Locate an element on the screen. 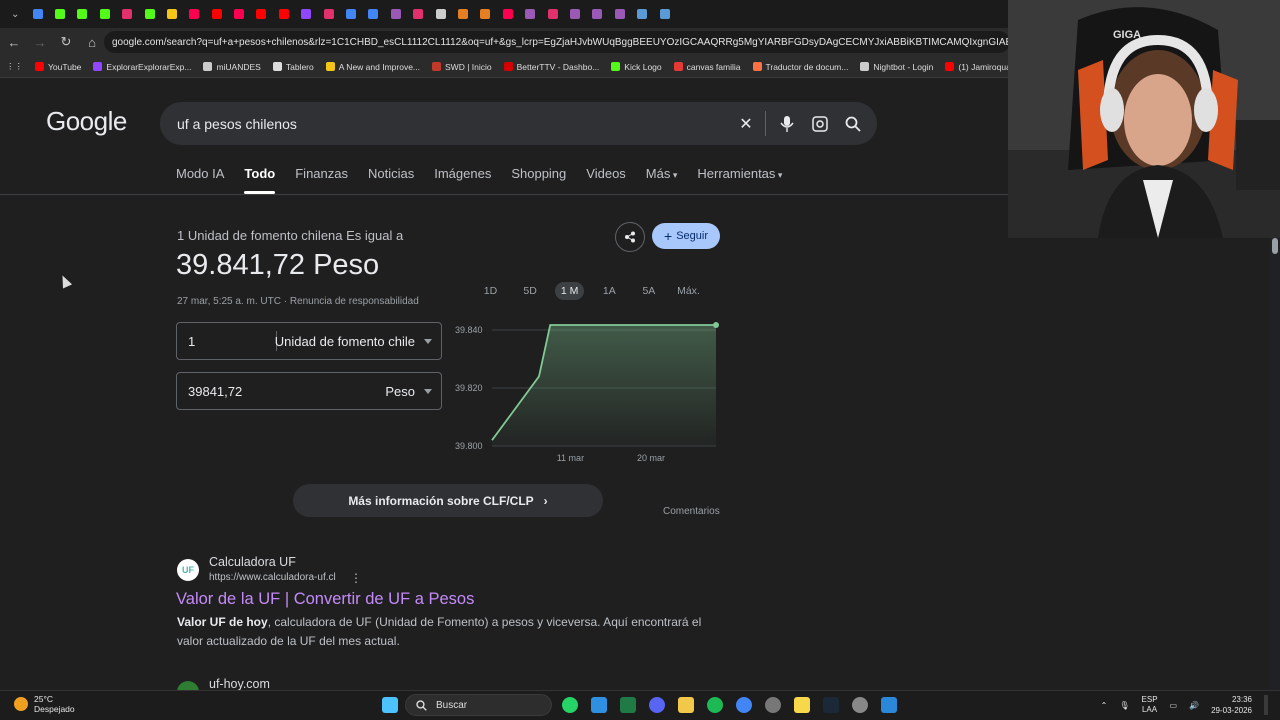  bookmark-item: Tablero is located at coordinates (293, 67).